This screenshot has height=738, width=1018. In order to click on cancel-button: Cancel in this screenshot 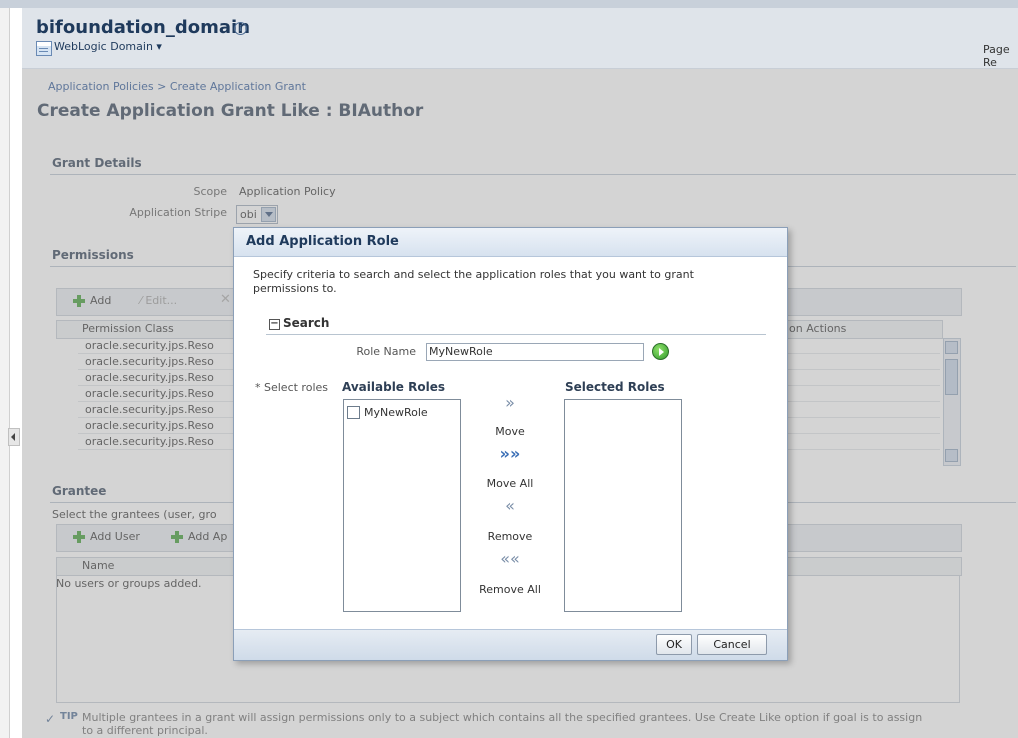, I will do `click(732, 644)`.